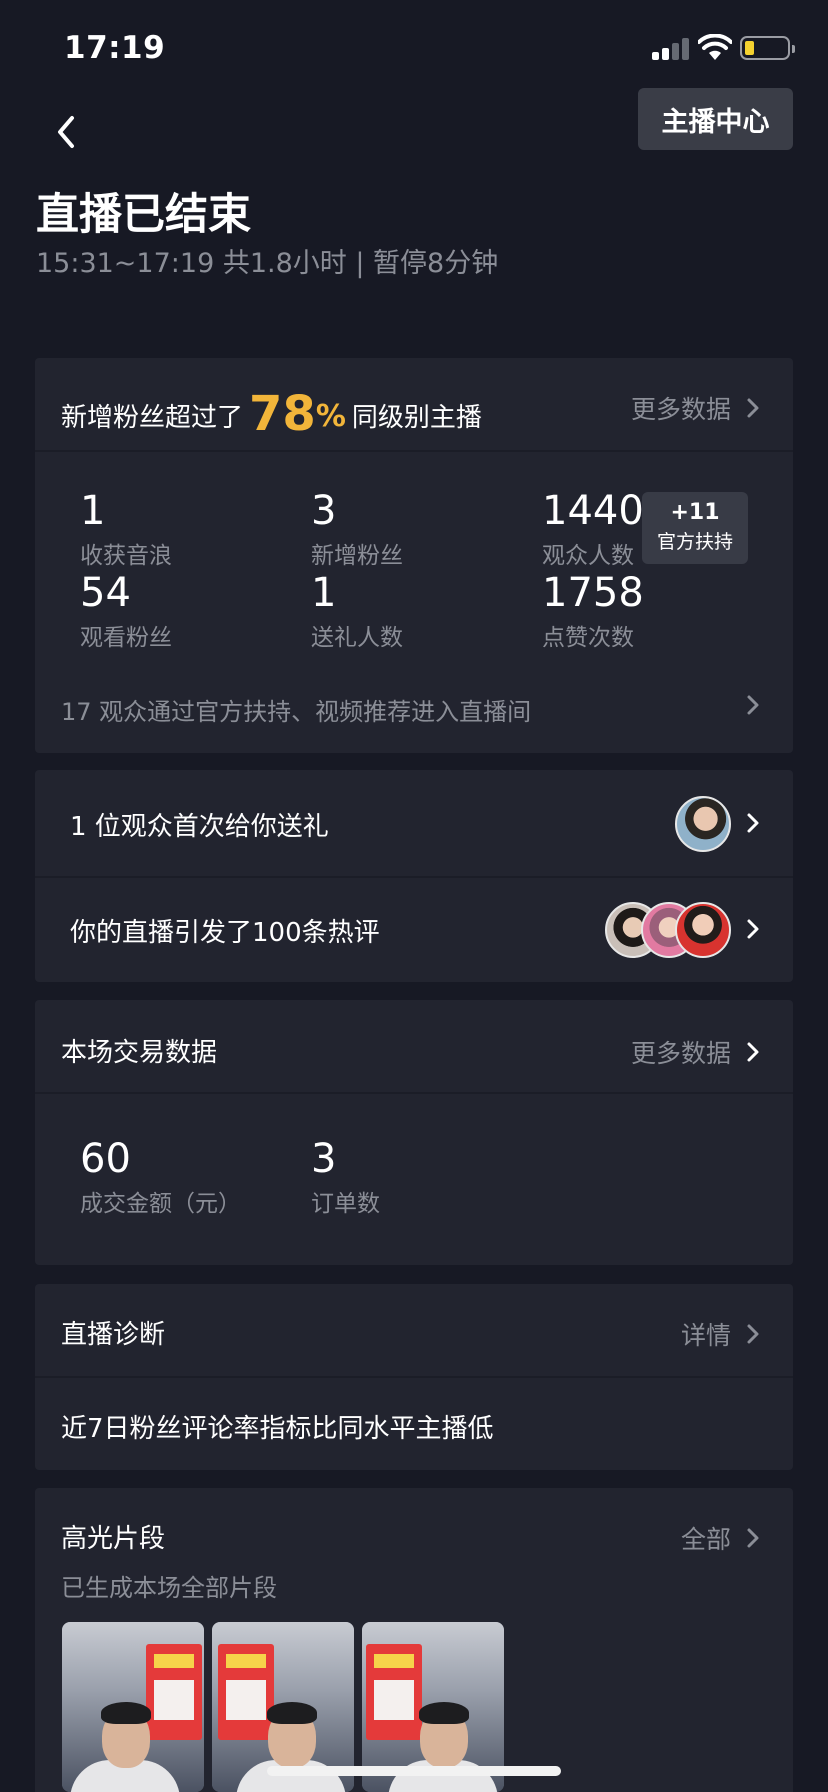  I want to click on audience-card: 1 位观众首次给你送礼 你的直播引发了100条热评, so click(414, 876).